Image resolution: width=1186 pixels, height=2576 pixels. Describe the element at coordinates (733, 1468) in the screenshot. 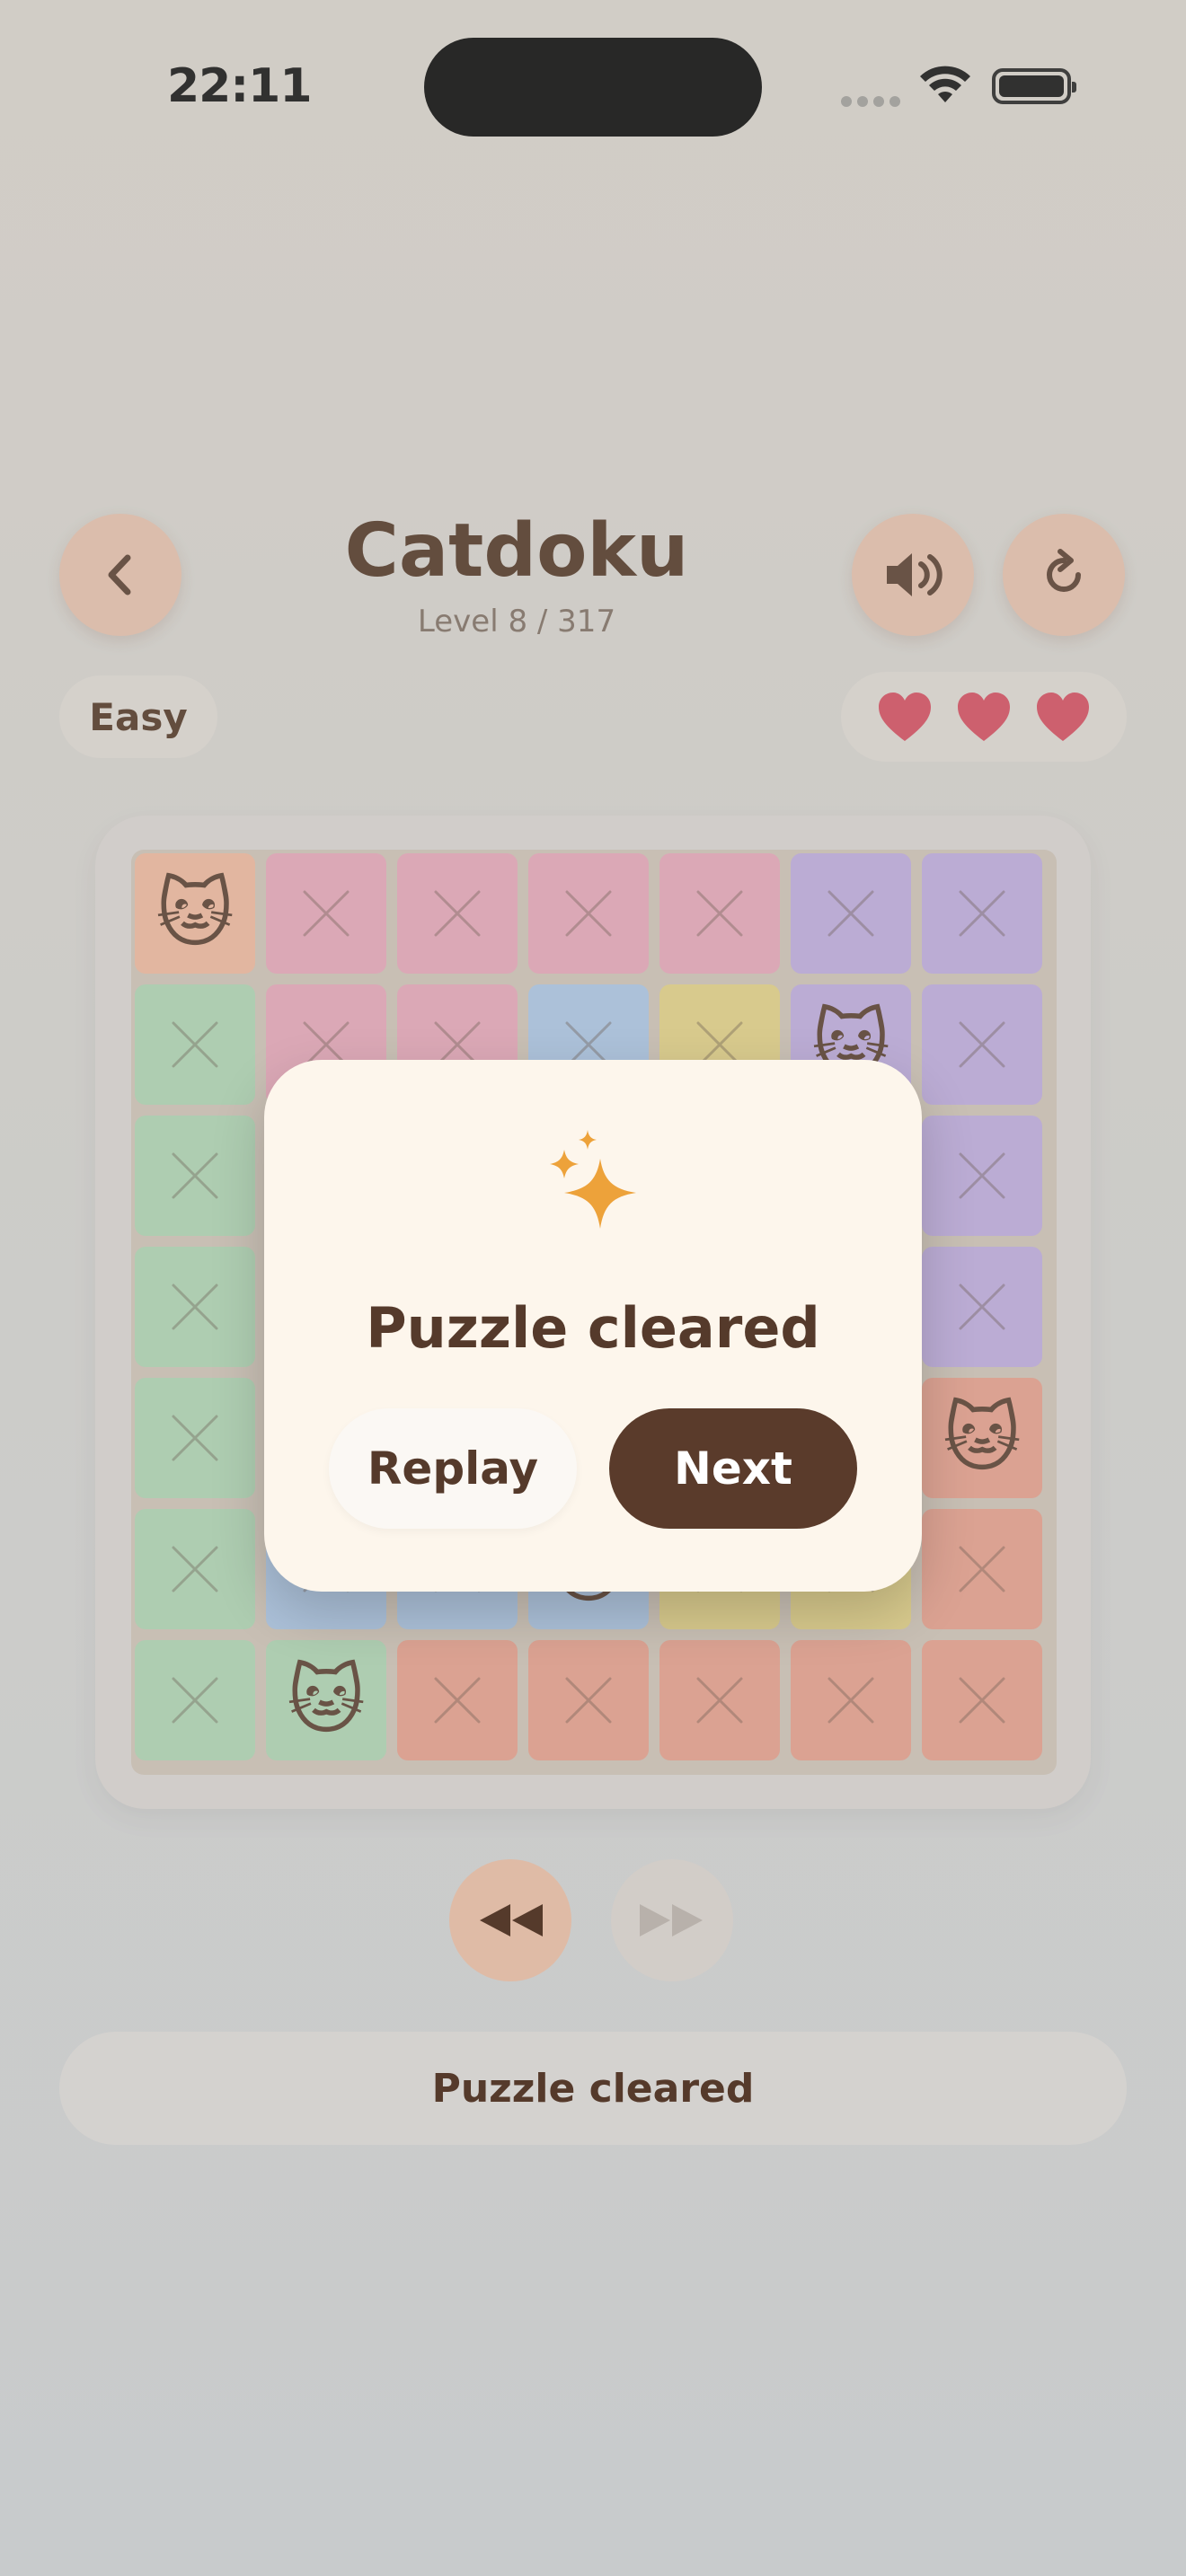

I see `next-button: Next` at that location.